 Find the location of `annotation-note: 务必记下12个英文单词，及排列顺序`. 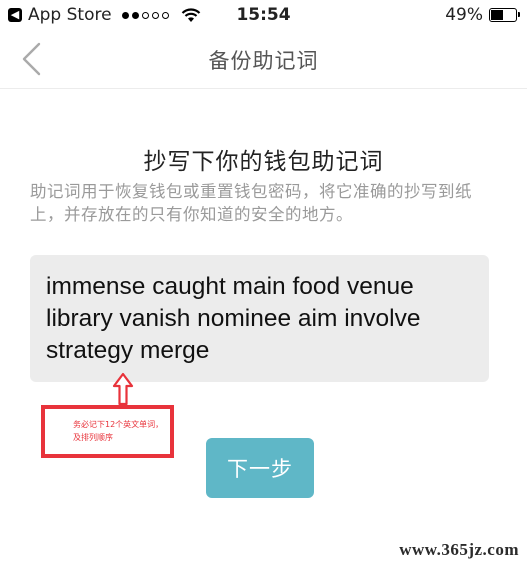

annotation-note: 务必记下12个英文单词，及排列顺序 is located at coordinates (118, 431).